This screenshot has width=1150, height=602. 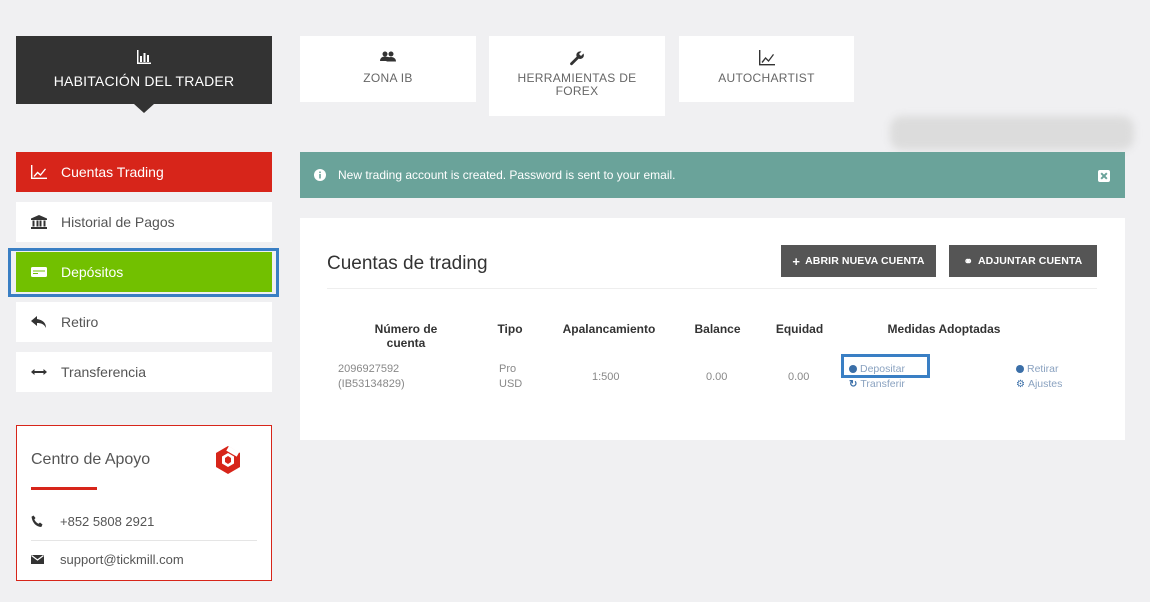 What do you see at coordinates (1043, 369) in the screenshot?
I see `withdraw-link-label: Retirar` at bounding box center [1043, 369].